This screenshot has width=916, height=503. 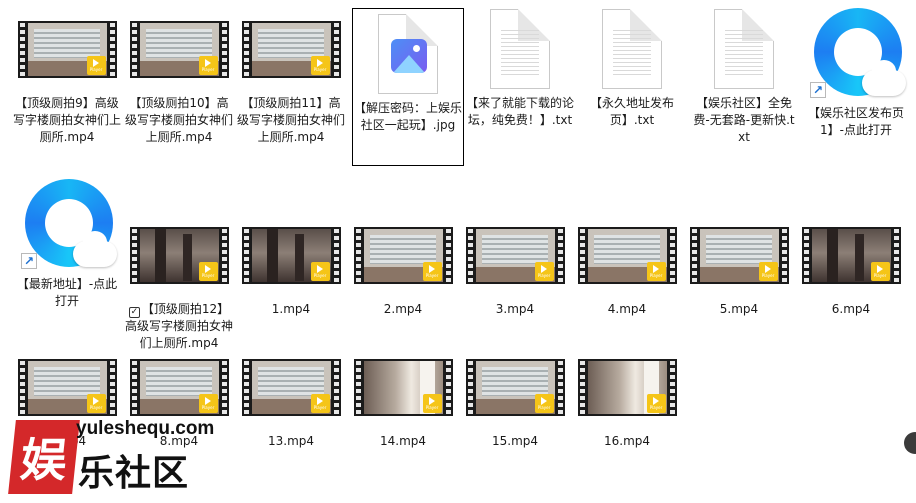 I want to click on scroll-handle, so click(x=910, y=443).